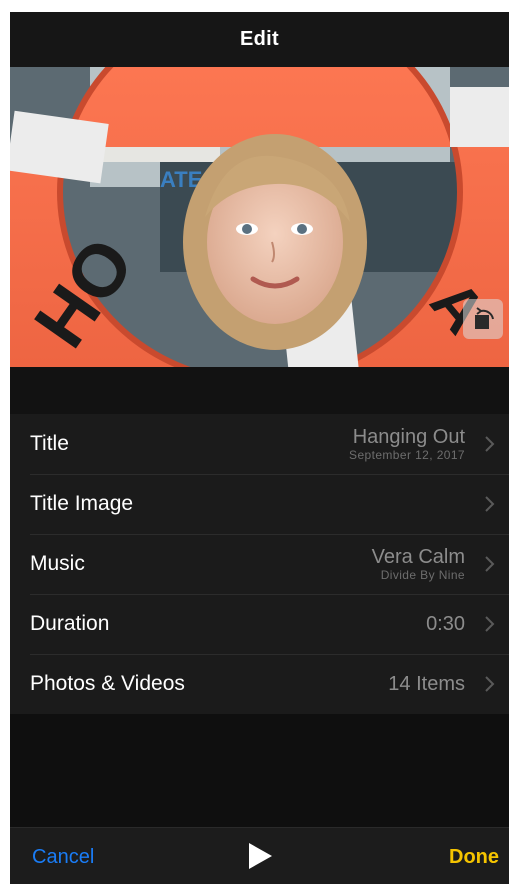 The image size is (519, 884). Describe the element at coordinates (407, 455) in the screenshot. I see `title-date: September 12, 2017` at that location.